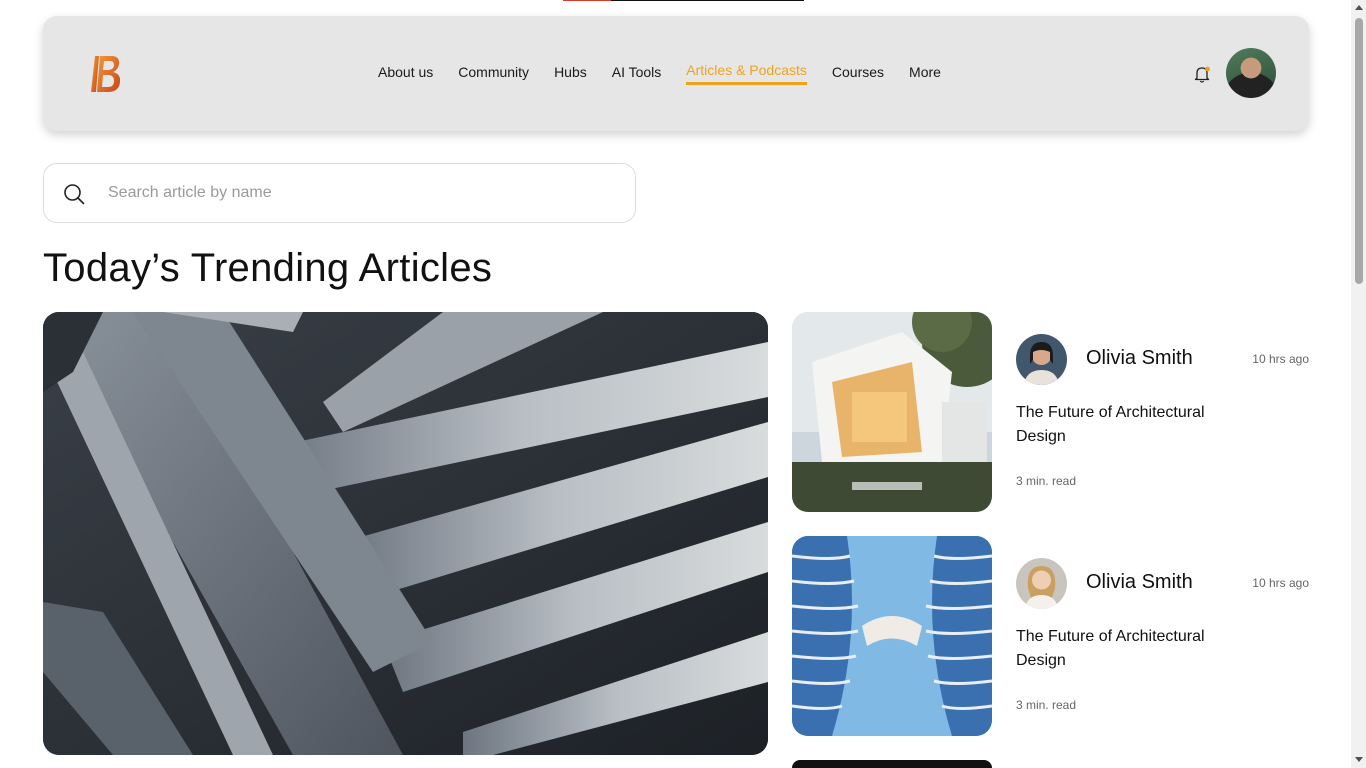  I want to click on brand-logo, so click(106, 73).